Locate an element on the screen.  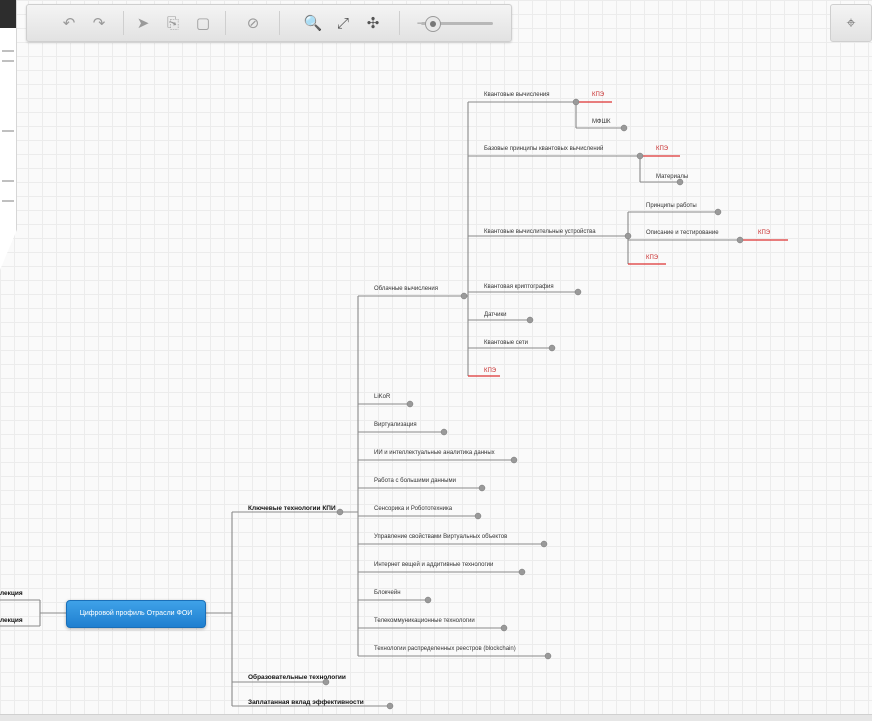
level3-node: Базовые принципы квантовых вычислений is located at coordinates (543, 149).